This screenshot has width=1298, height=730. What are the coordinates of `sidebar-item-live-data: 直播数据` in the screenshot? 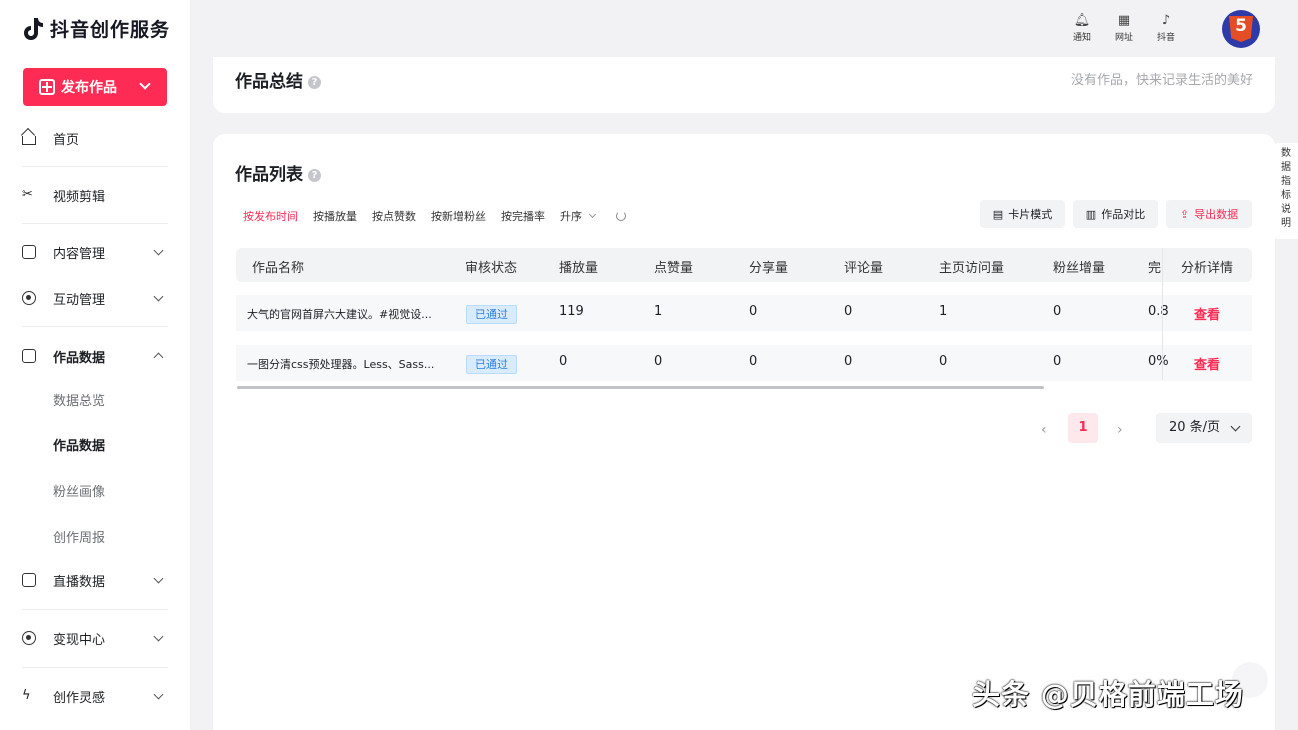 It's located at (95, 580).